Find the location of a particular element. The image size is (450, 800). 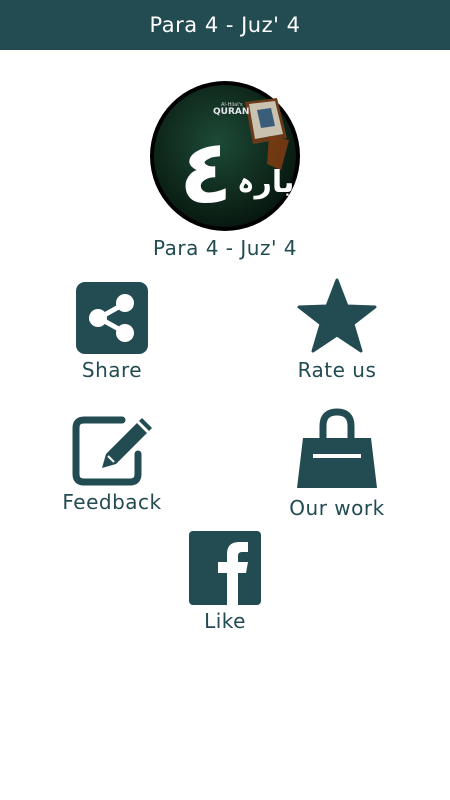

page-subtitle: Para 4 - Juz' 4 is located at coordinates (225, 248).